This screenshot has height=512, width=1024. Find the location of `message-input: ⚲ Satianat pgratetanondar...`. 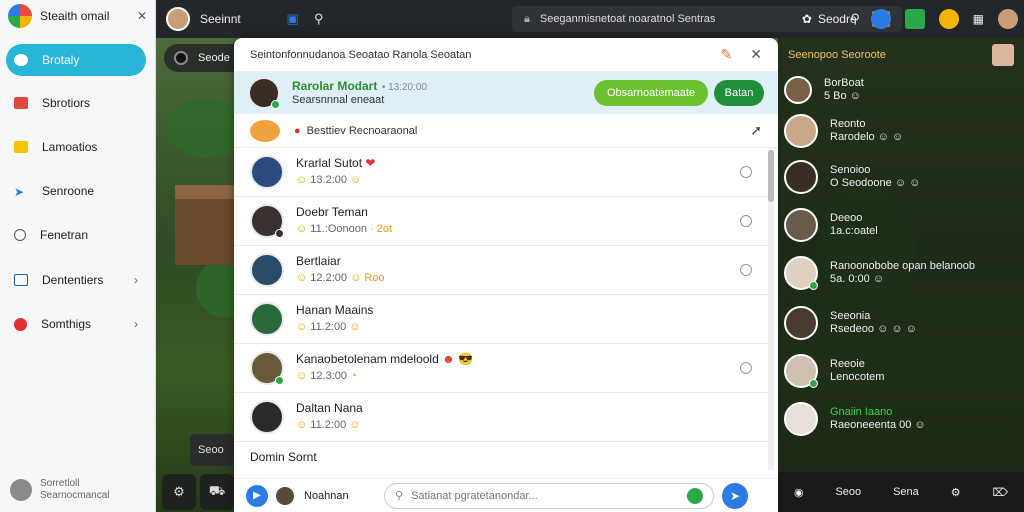

message-input: ⚲ Satianat pgratetanondar... is located at coordinates (549, 495).